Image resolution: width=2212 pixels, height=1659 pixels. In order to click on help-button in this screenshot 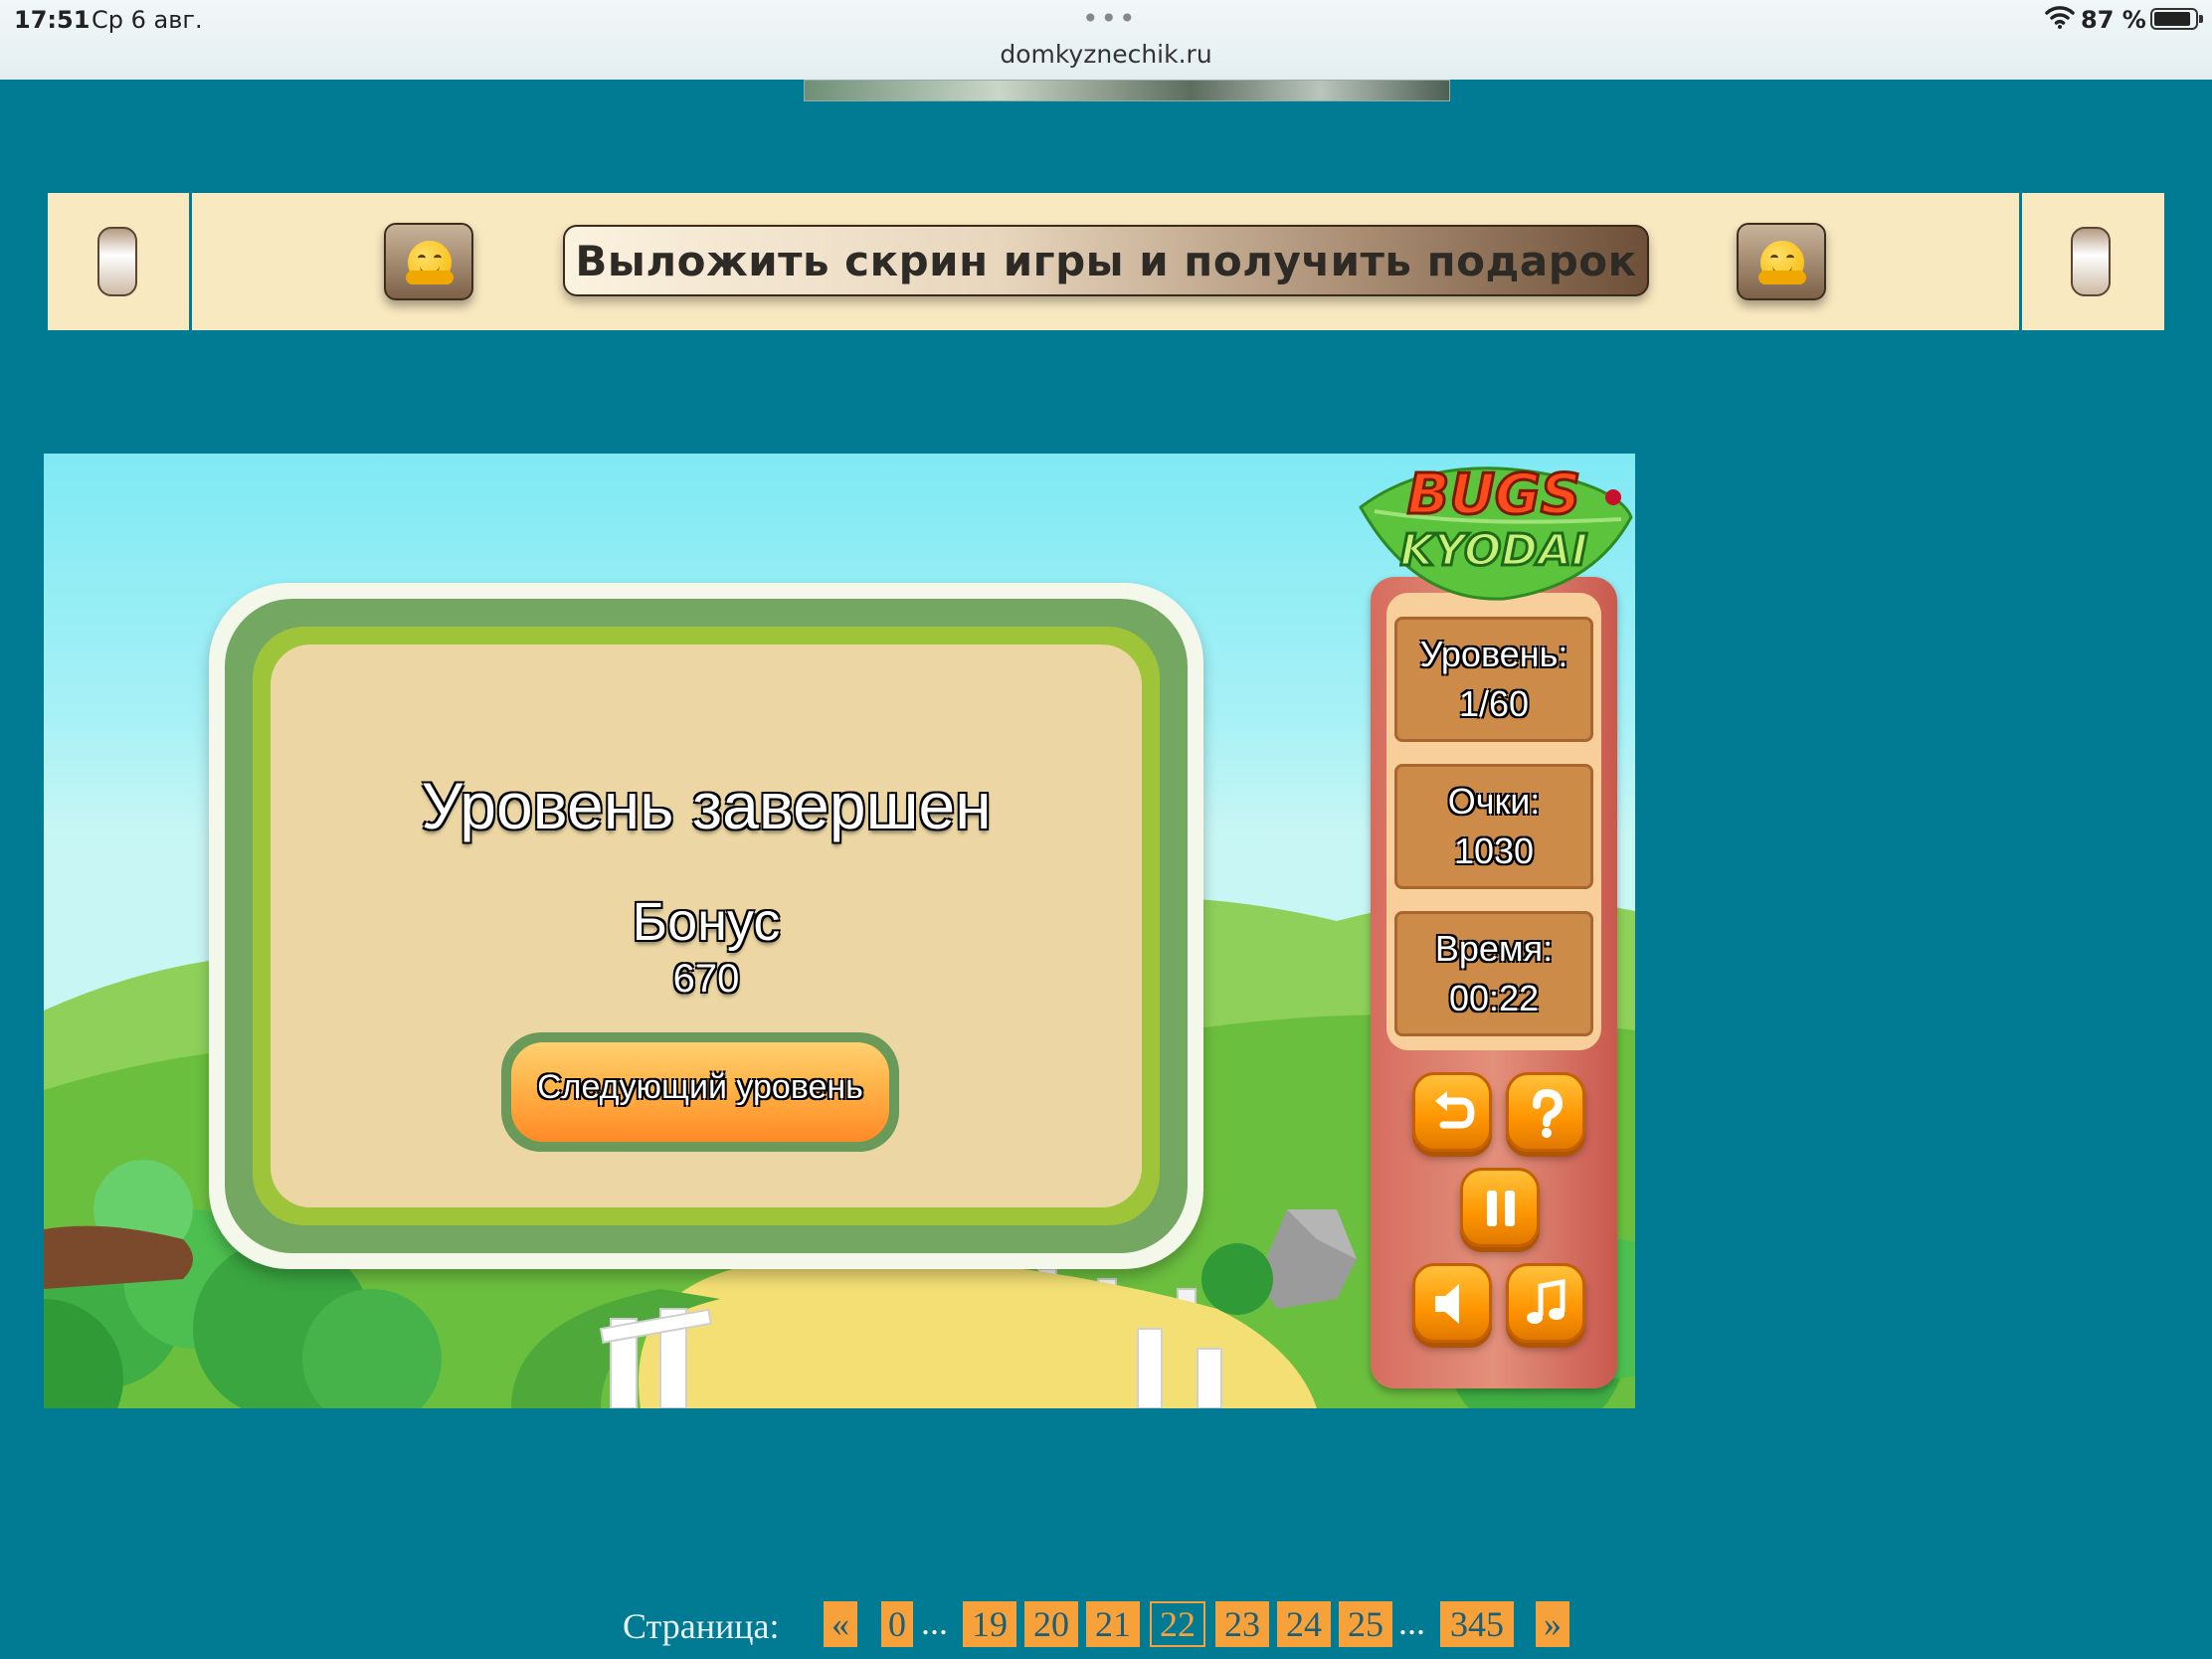, I will do `click(1545, 1112)`.